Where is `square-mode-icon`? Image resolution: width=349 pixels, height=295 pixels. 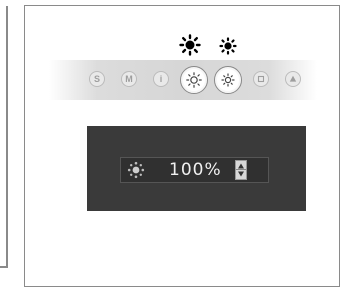
square-mode-icon is located at coordinates (261, 79).